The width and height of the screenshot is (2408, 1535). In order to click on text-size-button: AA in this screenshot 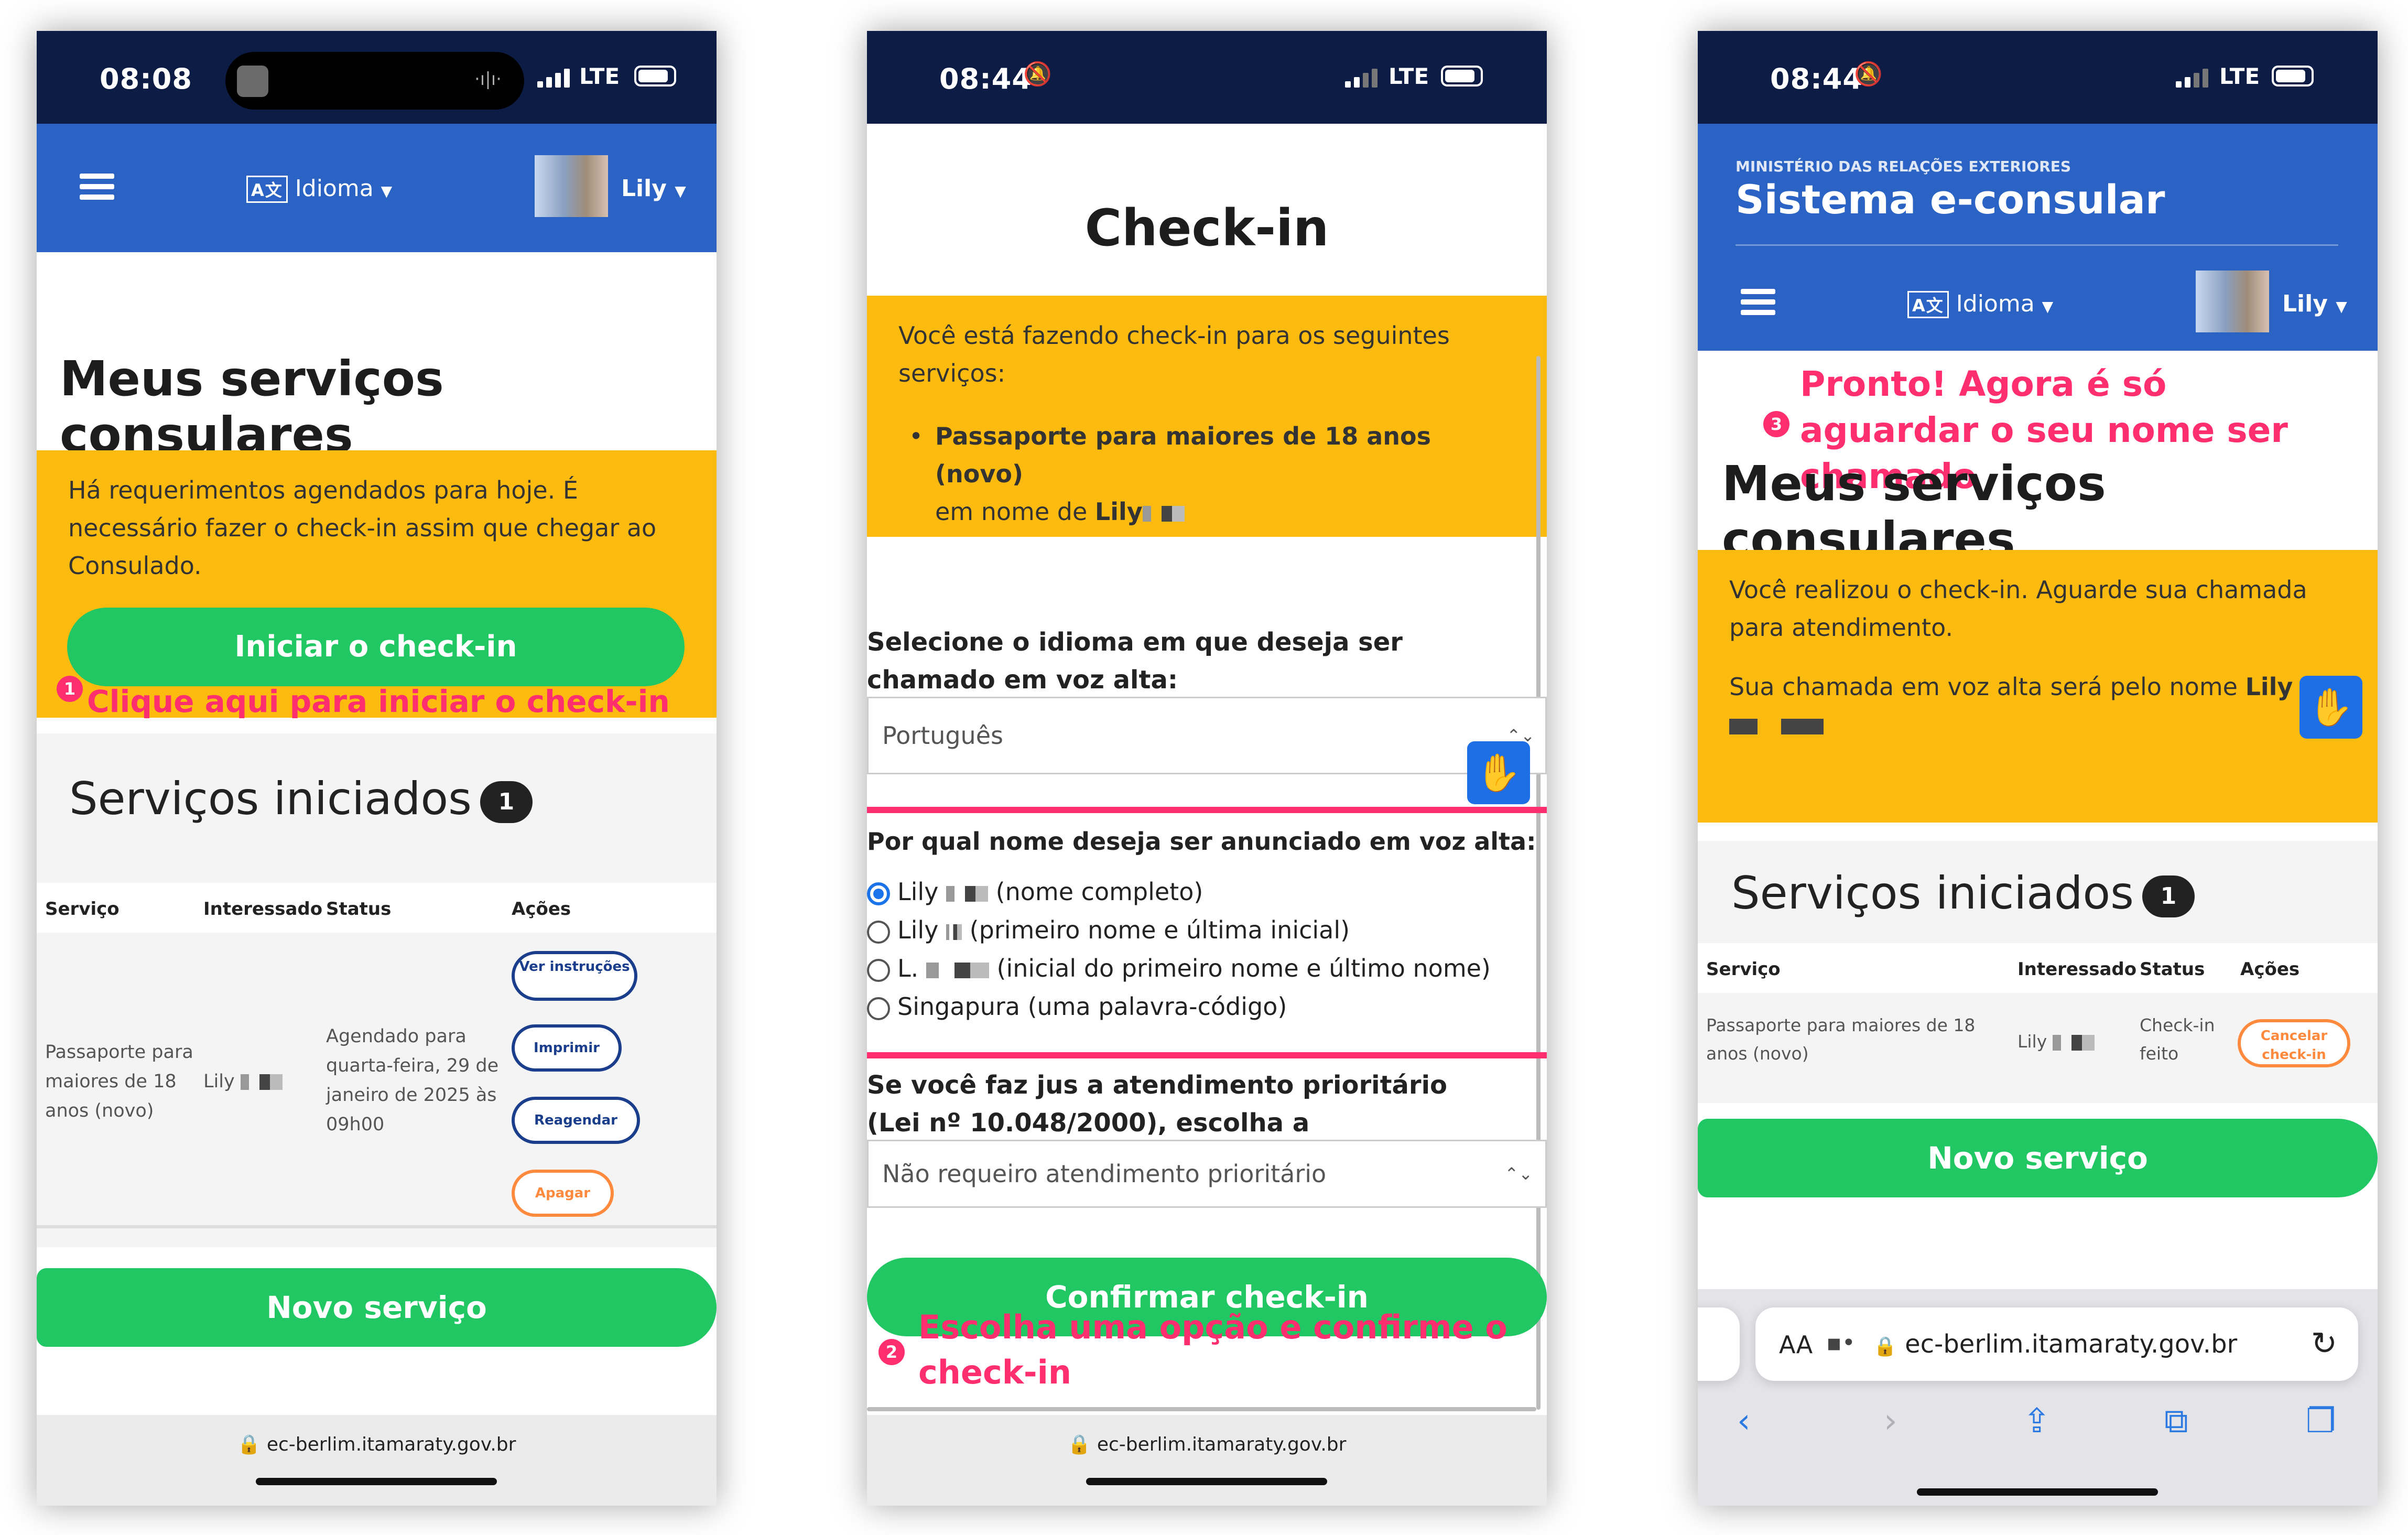, I will do `click(1796, 1345)`.